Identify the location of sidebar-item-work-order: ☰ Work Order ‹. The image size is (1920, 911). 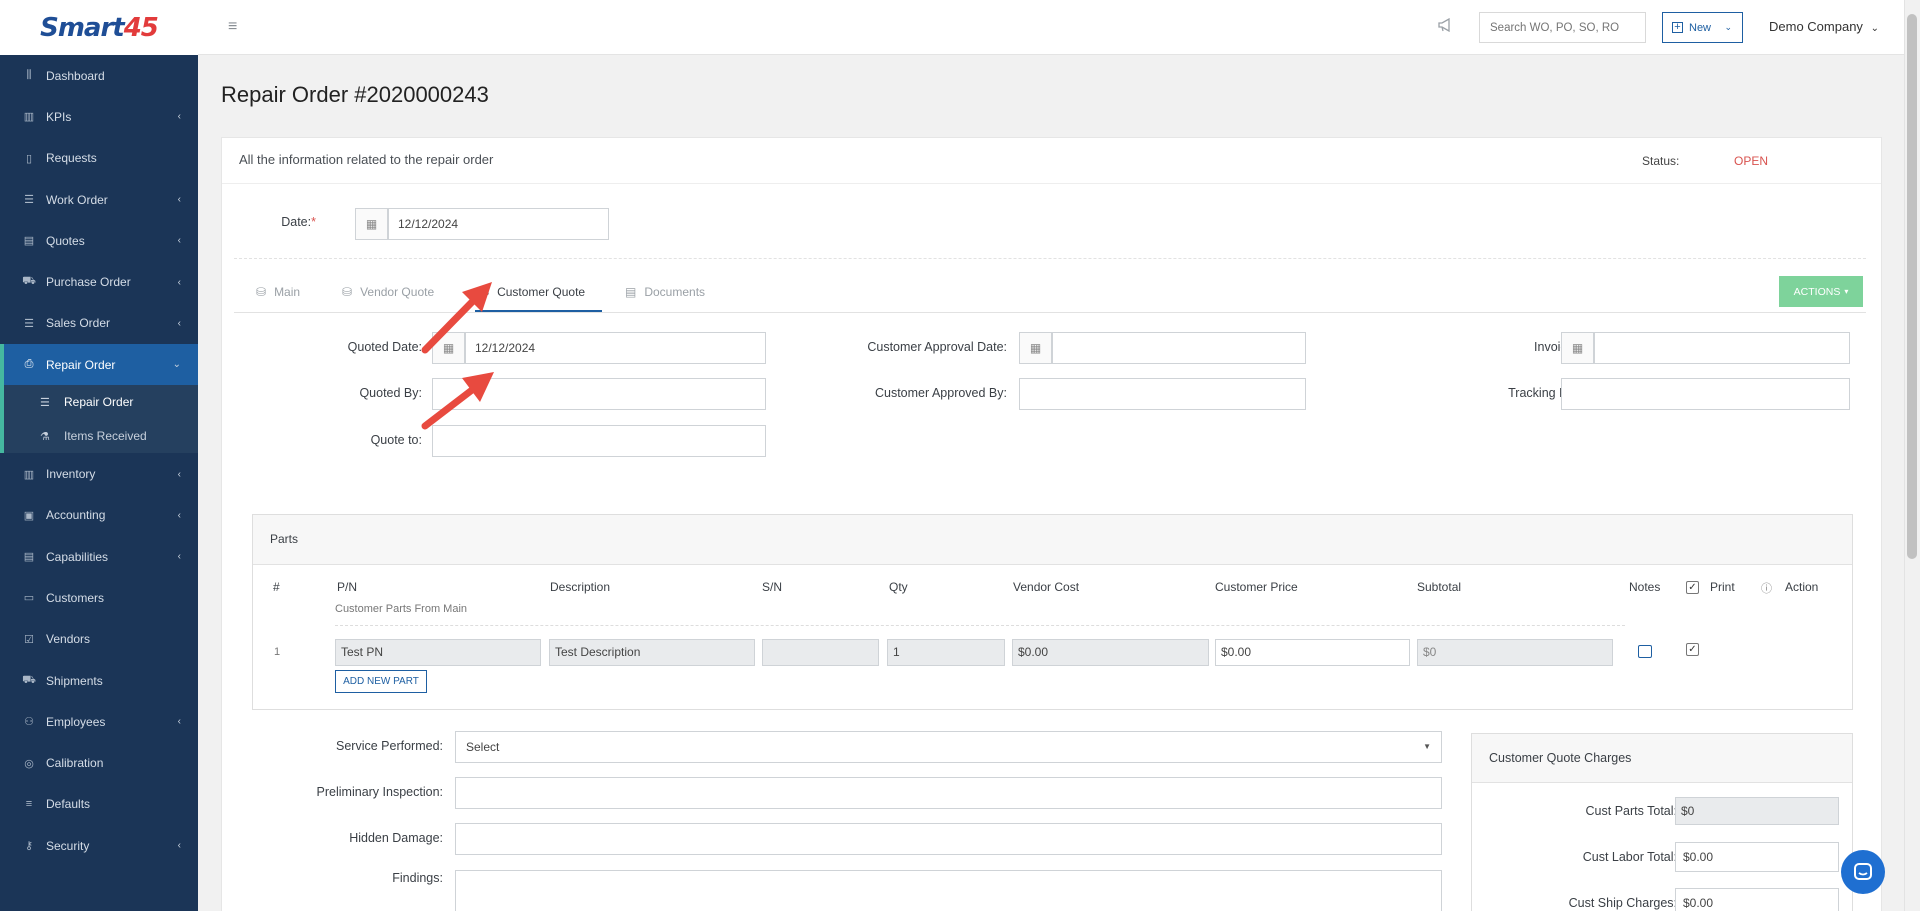
(99, 199).